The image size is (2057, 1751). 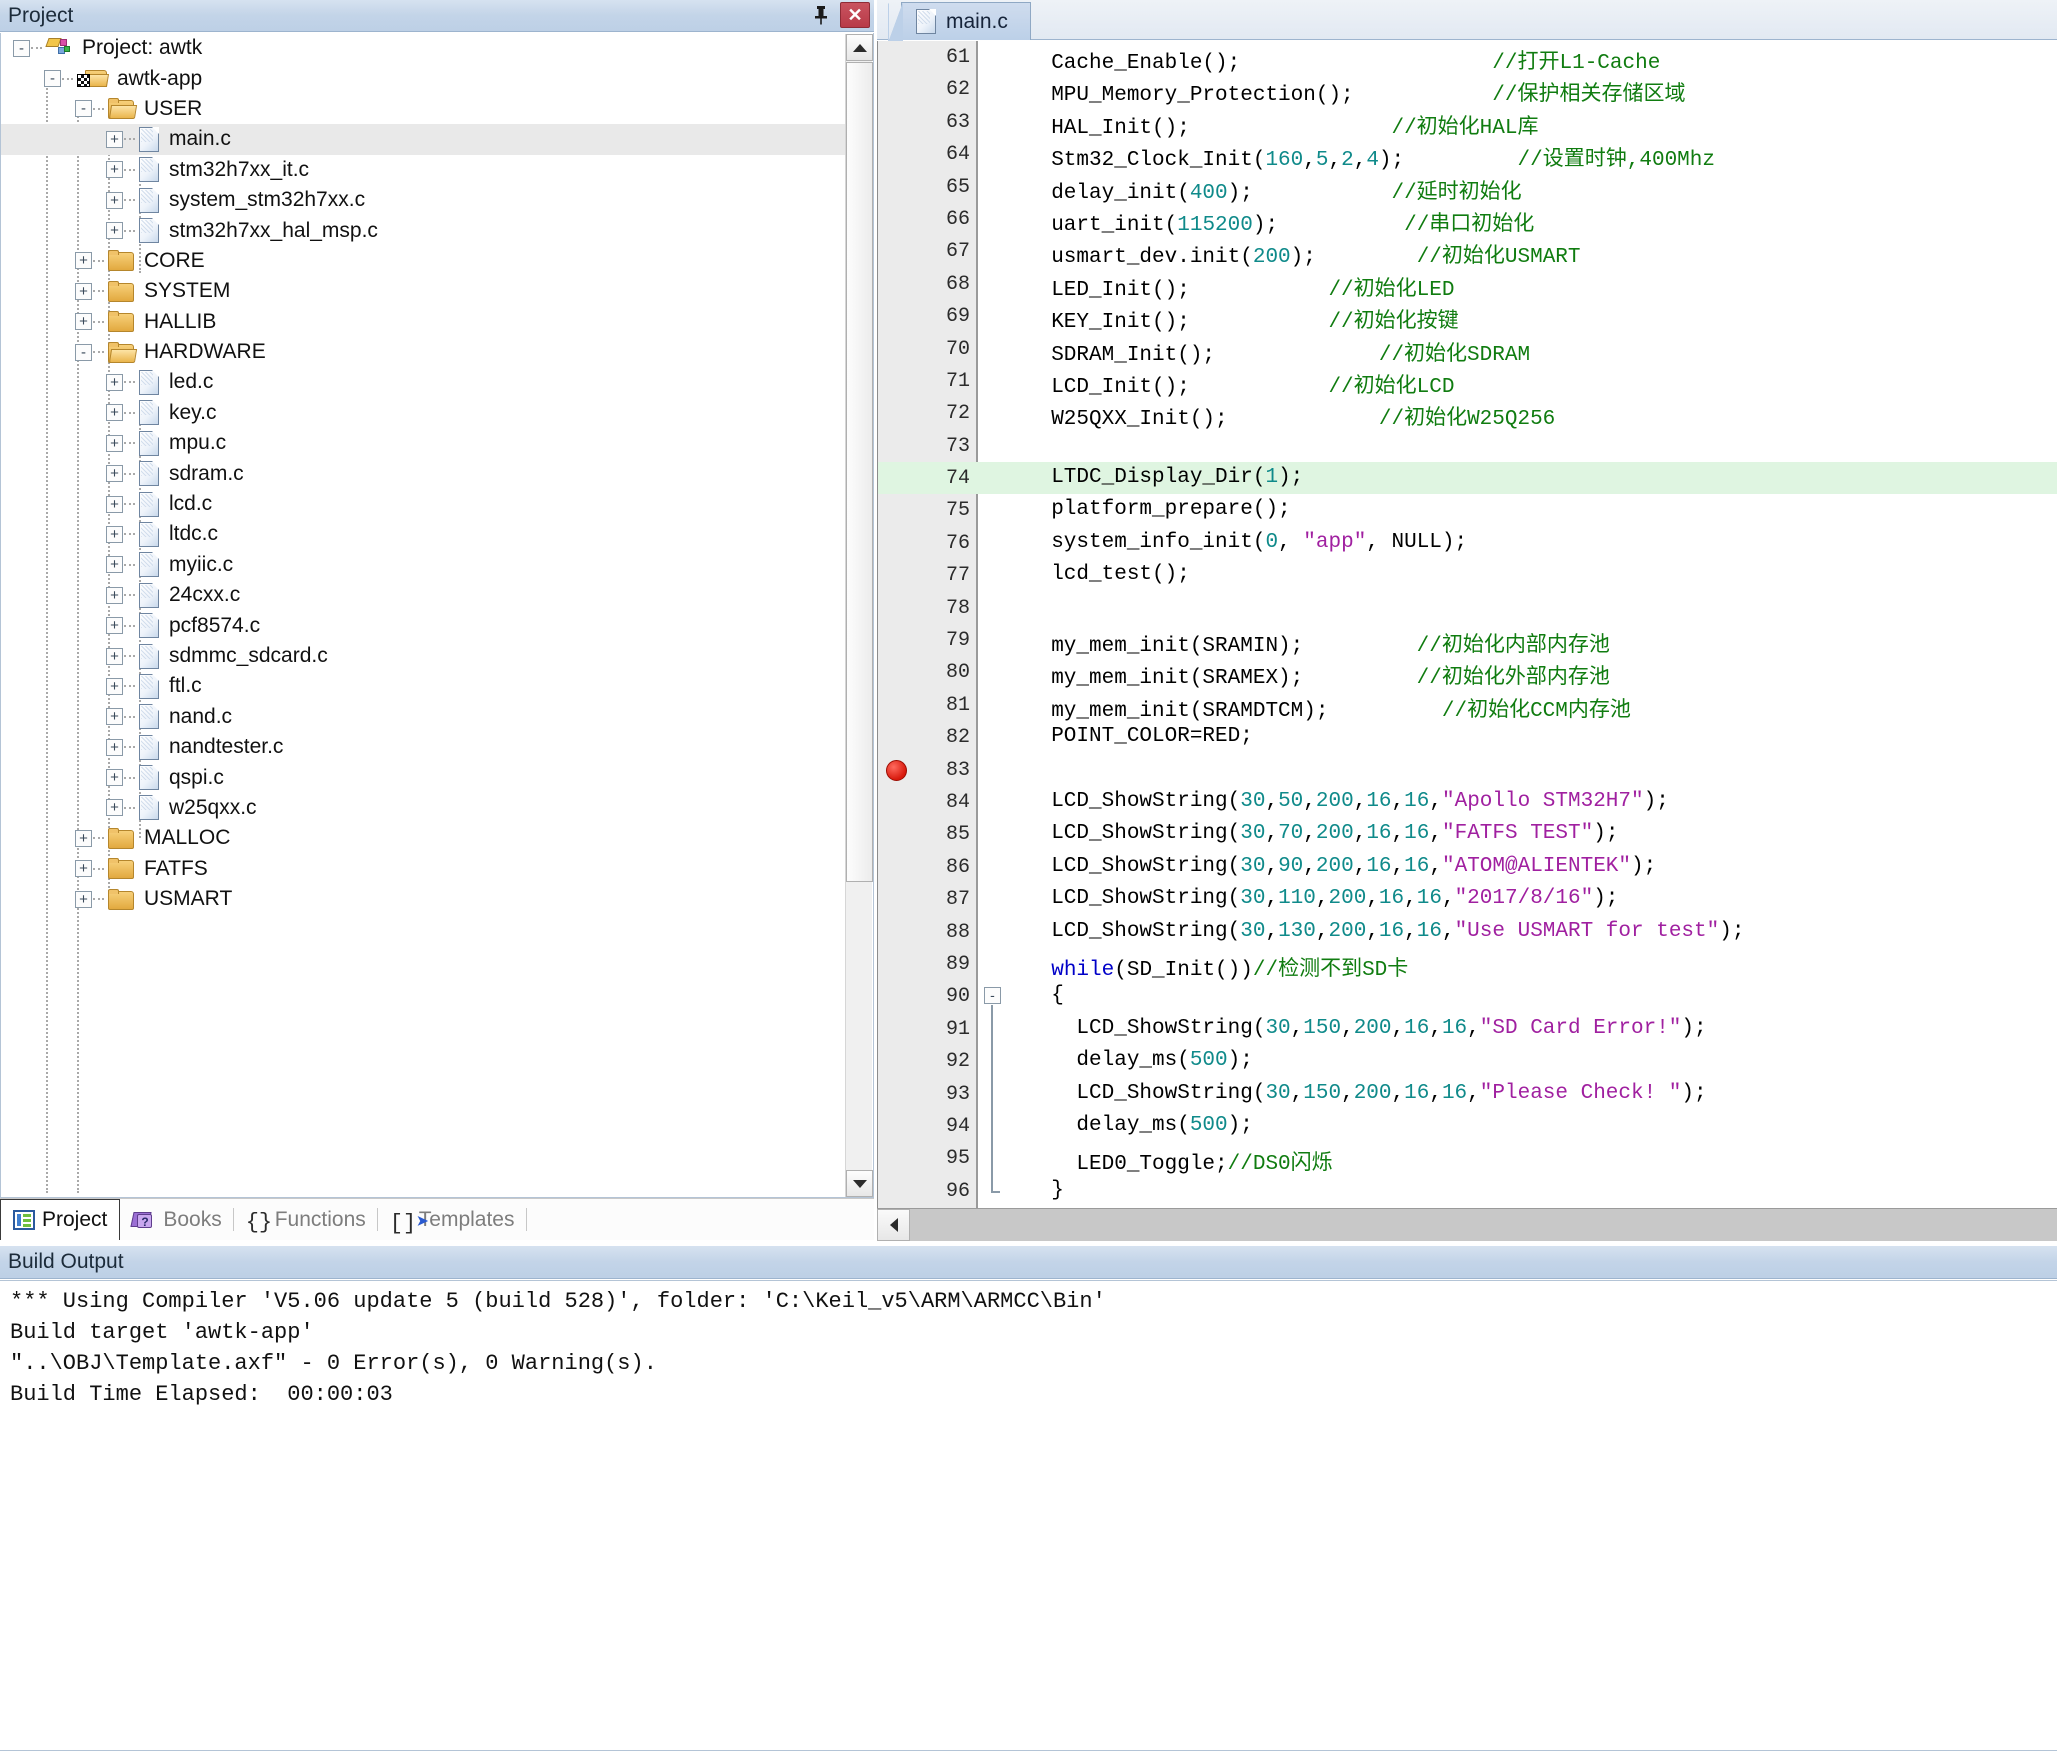 What do you see at coordinates (1467, 478) in the screenshot?
I see `code-line: 74 LTDC_Display_Dir(1);` at bounding box center [1467, 478].